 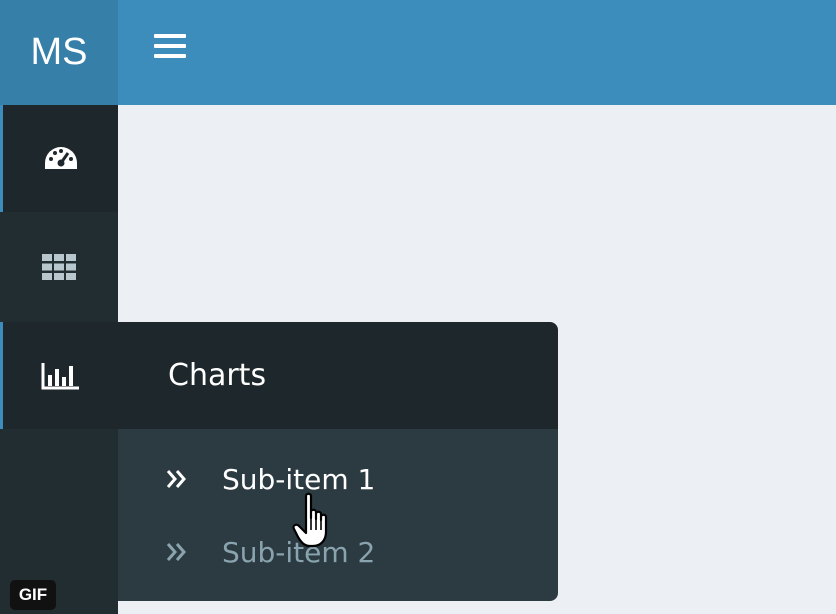 I want to click on sidebar-item-grid, so click(x=59, y=266).